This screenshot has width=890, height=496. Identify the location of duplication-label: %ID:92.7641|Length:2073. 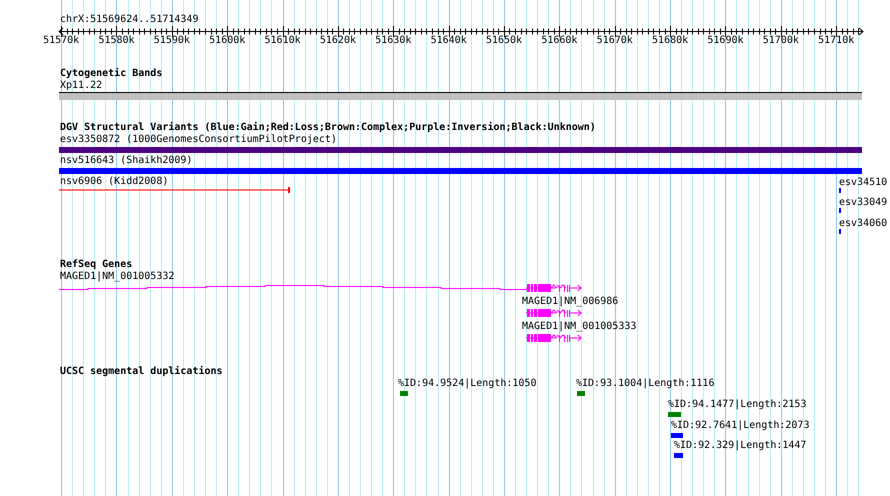
(740, 426).